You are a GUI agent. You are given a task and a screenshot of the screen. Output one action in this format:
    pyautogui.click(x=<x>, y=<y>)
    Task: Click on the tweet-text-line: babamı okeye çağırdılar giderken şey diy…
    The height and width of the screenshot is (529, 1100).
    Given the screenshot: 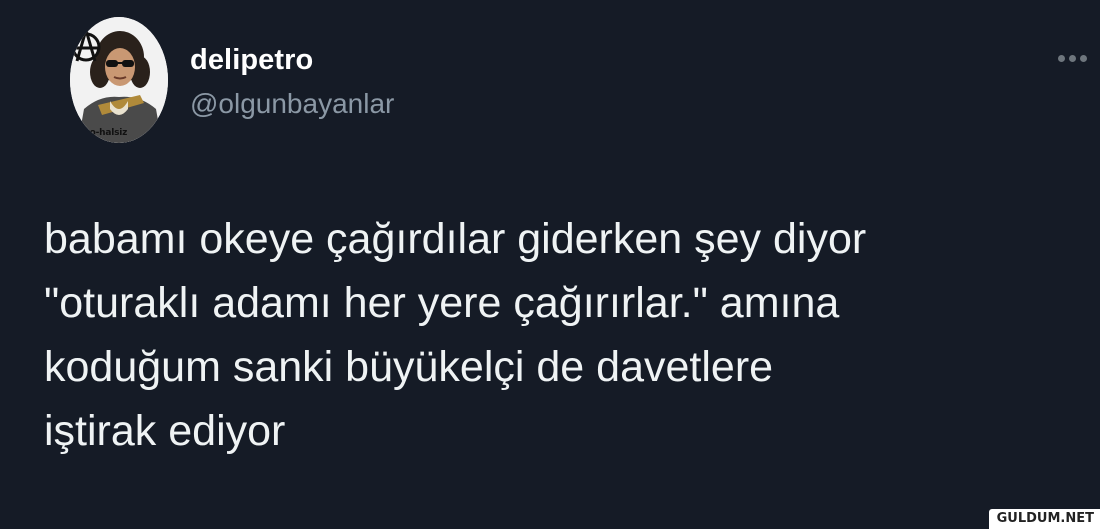 What is the action you would take?
    pyautogui.click(x=455, y=239)
    